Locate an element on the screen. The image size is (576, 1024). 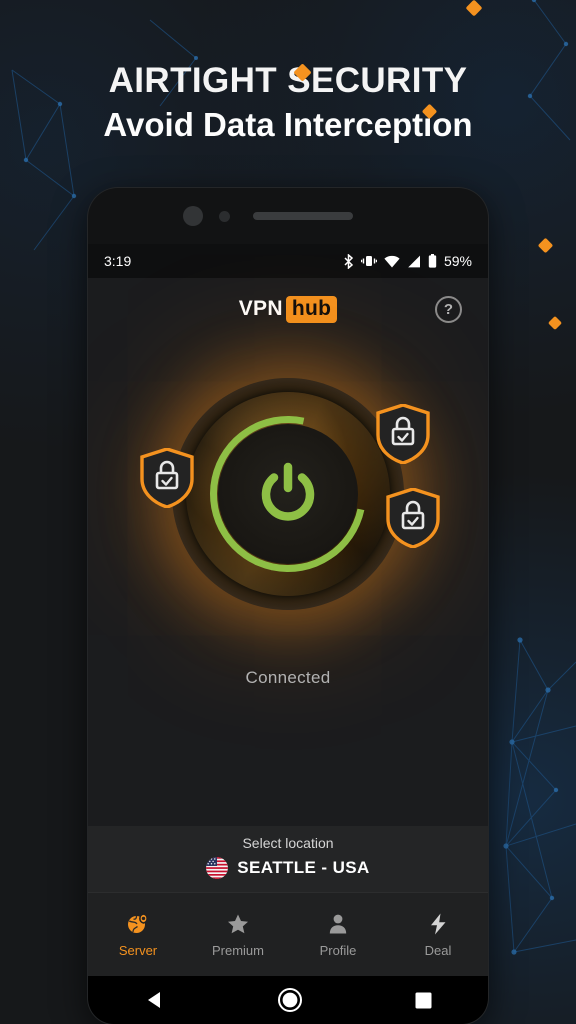
help-icon: ? is located at coordinates (448, 309).